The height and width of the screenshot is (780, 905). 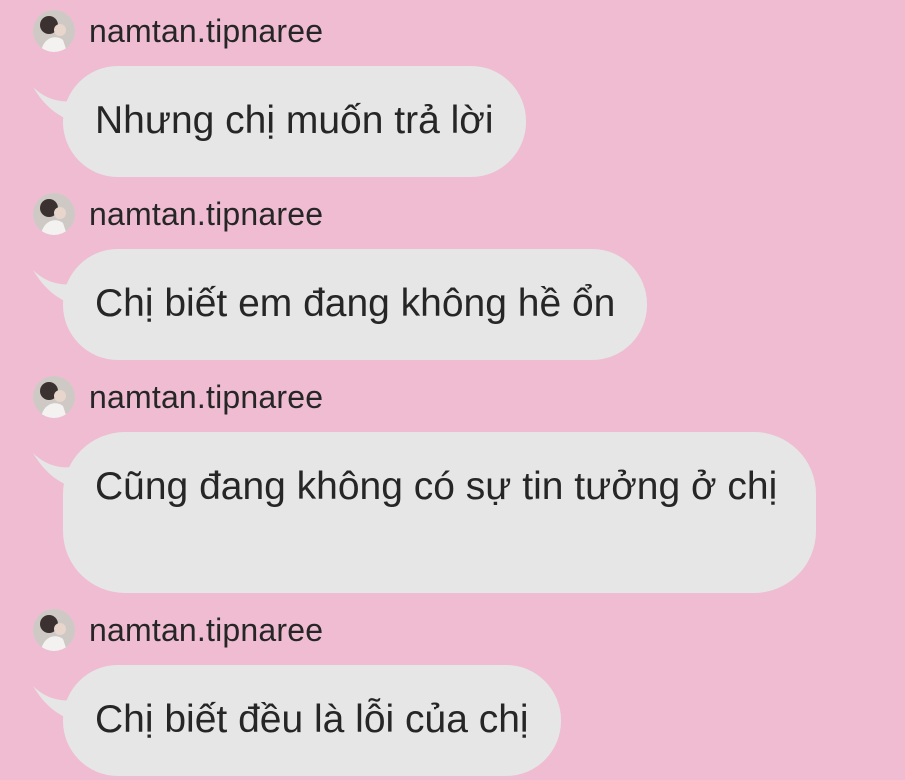 I want to click on message-bubble: Chị biết đều là lỗi của chị, so click(x=312, y=720).